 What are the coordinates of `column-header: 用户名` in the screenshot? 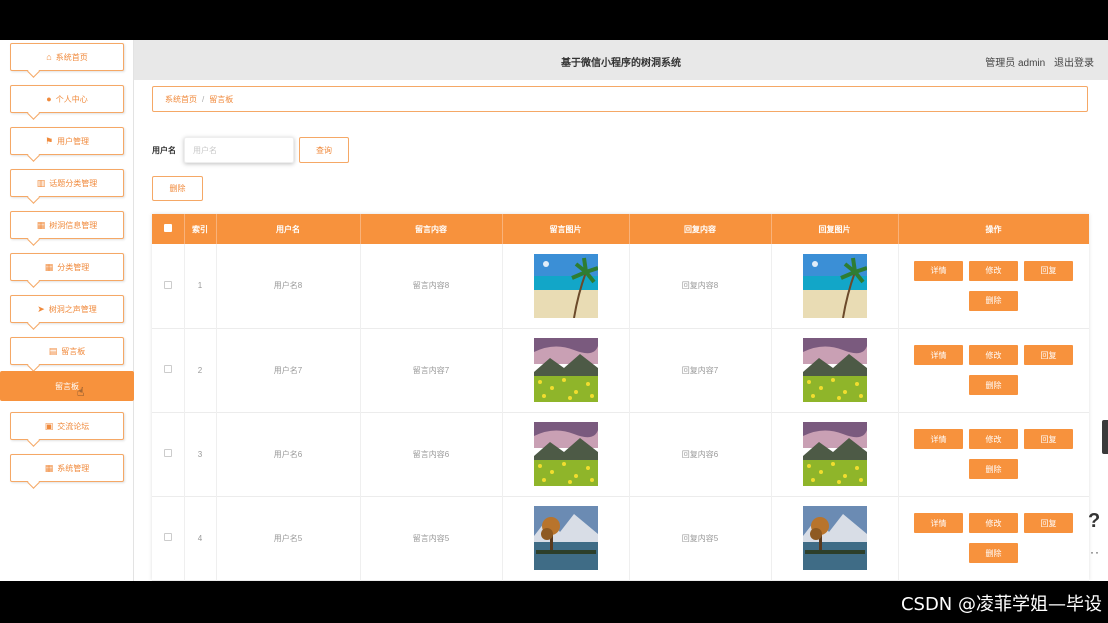 It's located at (288, 229).